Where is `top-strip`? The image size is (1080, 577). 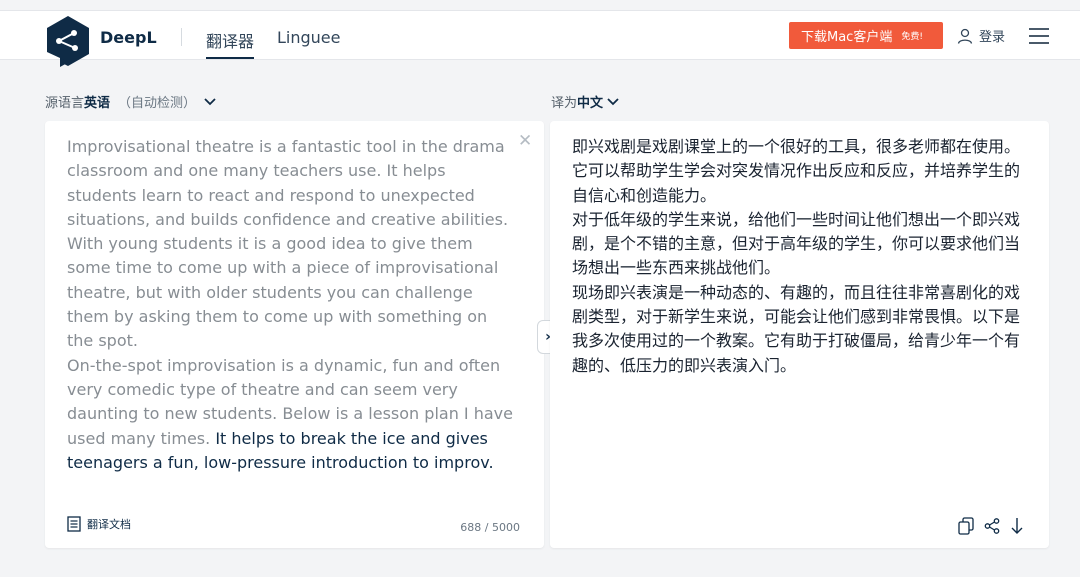 top-strip is located at coordinates (540, 5).